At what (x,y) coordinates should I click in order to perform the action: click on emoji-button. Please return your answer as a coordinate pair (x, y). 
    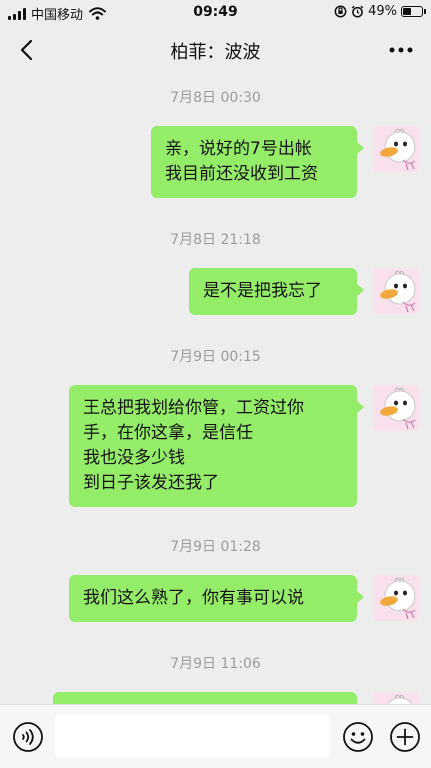
    Looking at the image, I should click on (358, 737).